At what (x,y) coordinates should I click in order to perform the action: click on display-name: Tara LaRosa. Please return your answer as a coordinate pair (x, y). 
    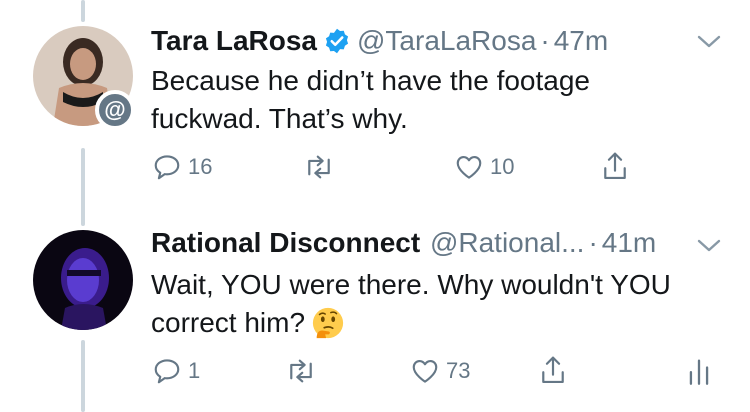
    Looking at the image, I should click on (234, 40).